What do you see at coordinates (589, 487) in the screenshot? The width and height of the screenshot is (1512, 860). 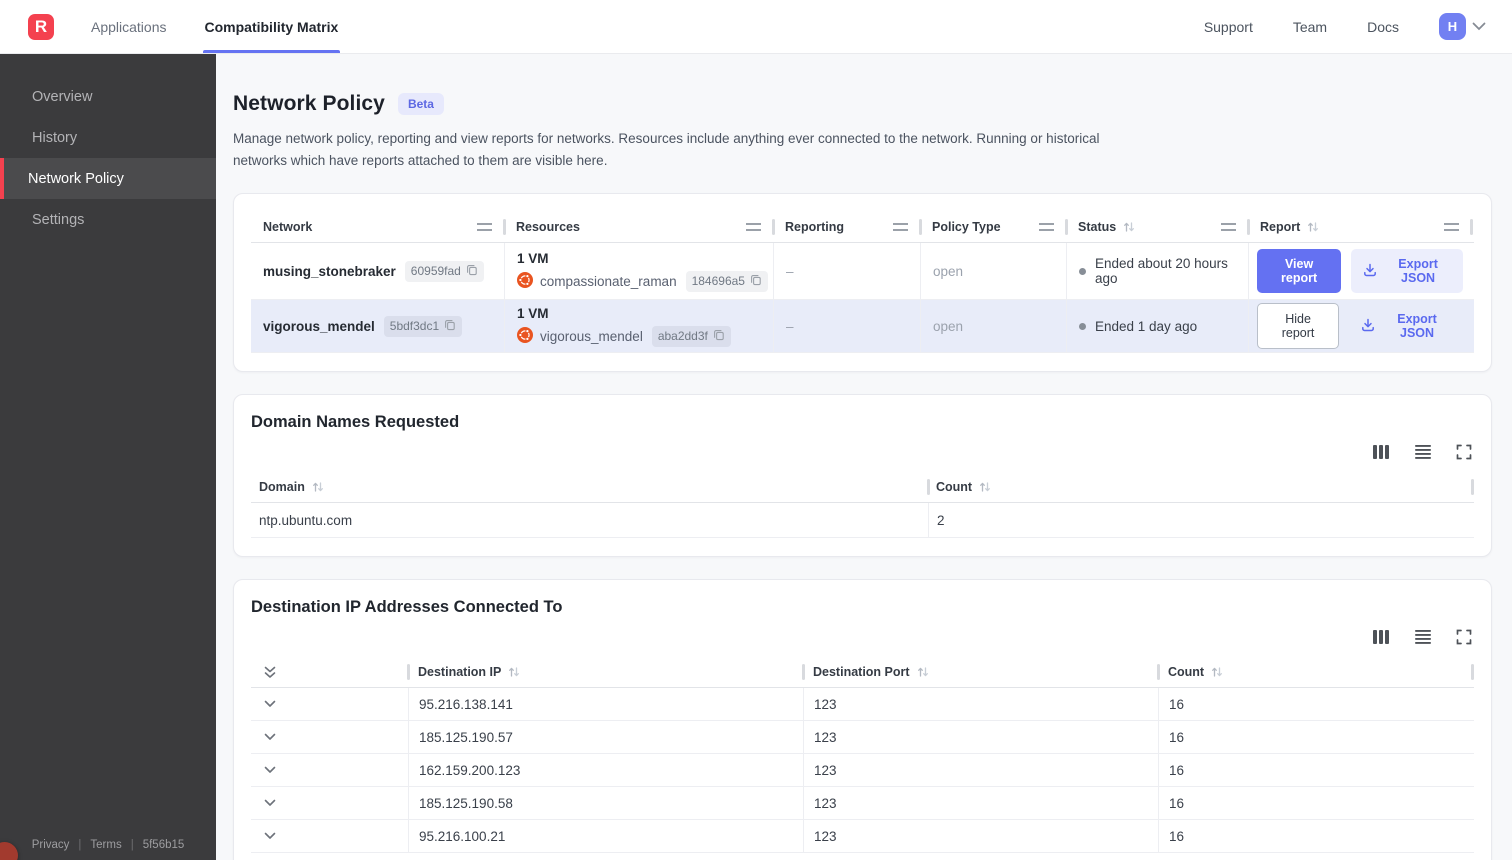 I see `column-header-domain: Domain` at bounding box center [589, 487].